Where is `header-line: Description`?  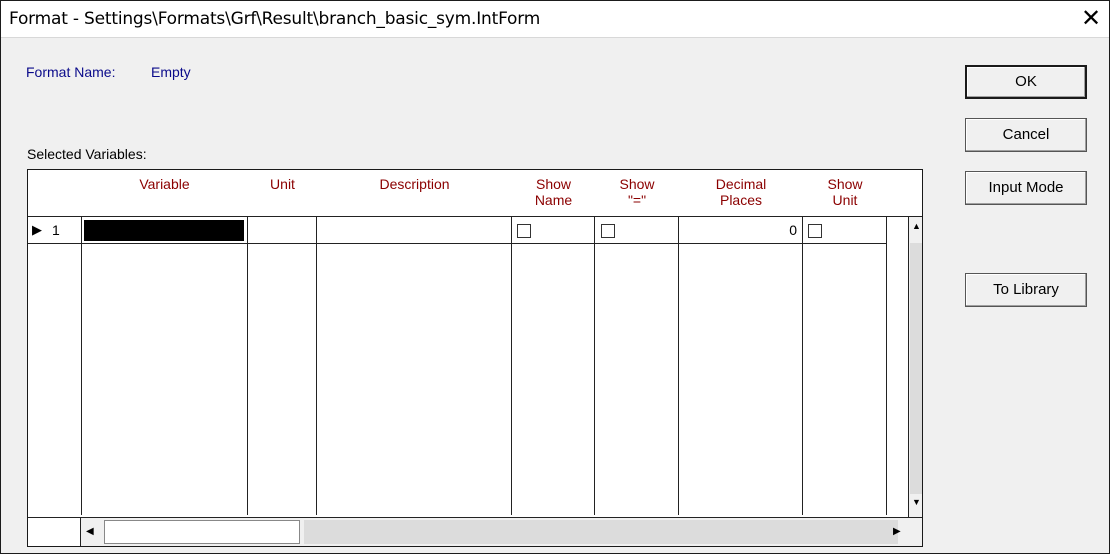
header-line: Description is located at coordinates (414, 184).